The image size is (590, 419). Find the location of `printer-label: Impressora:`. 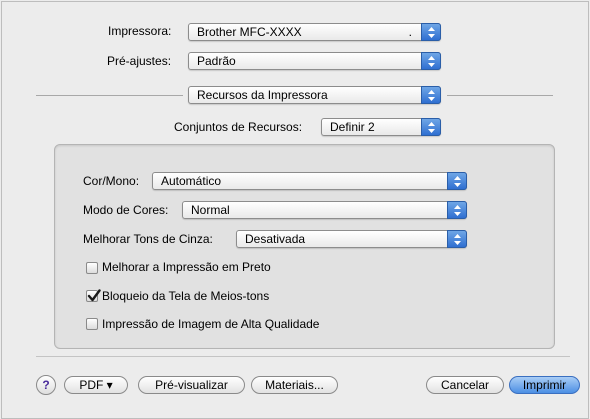

printer-label: Impressora: is located at coordinates (140, 31).